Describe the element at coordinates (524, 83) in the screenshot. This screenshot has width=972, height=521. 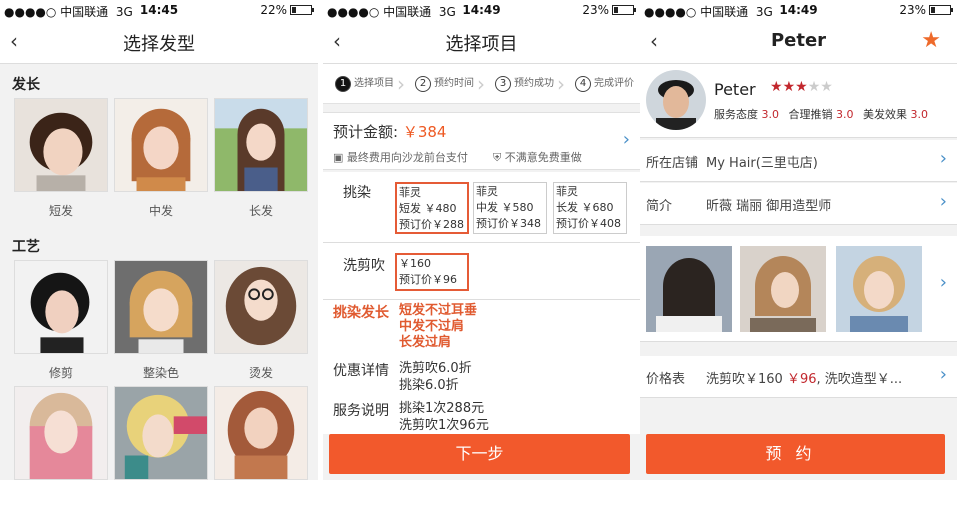
I see `step-3: 3 预约成功` at that location.